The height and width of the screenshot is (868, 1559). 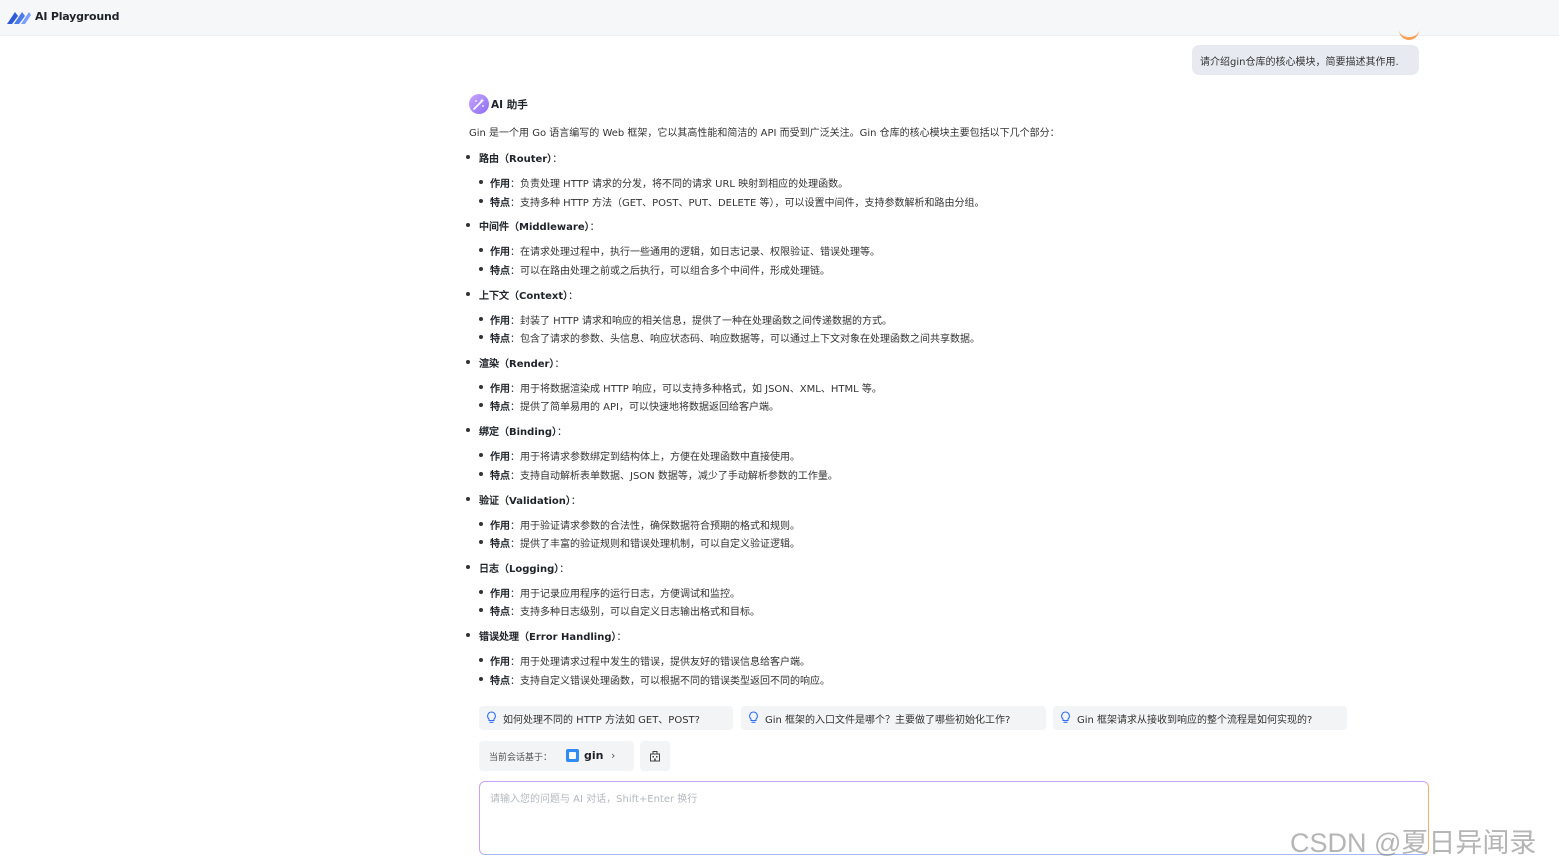 I want to click on context-label: 当前会话基于：, so click(x=521, y=758).